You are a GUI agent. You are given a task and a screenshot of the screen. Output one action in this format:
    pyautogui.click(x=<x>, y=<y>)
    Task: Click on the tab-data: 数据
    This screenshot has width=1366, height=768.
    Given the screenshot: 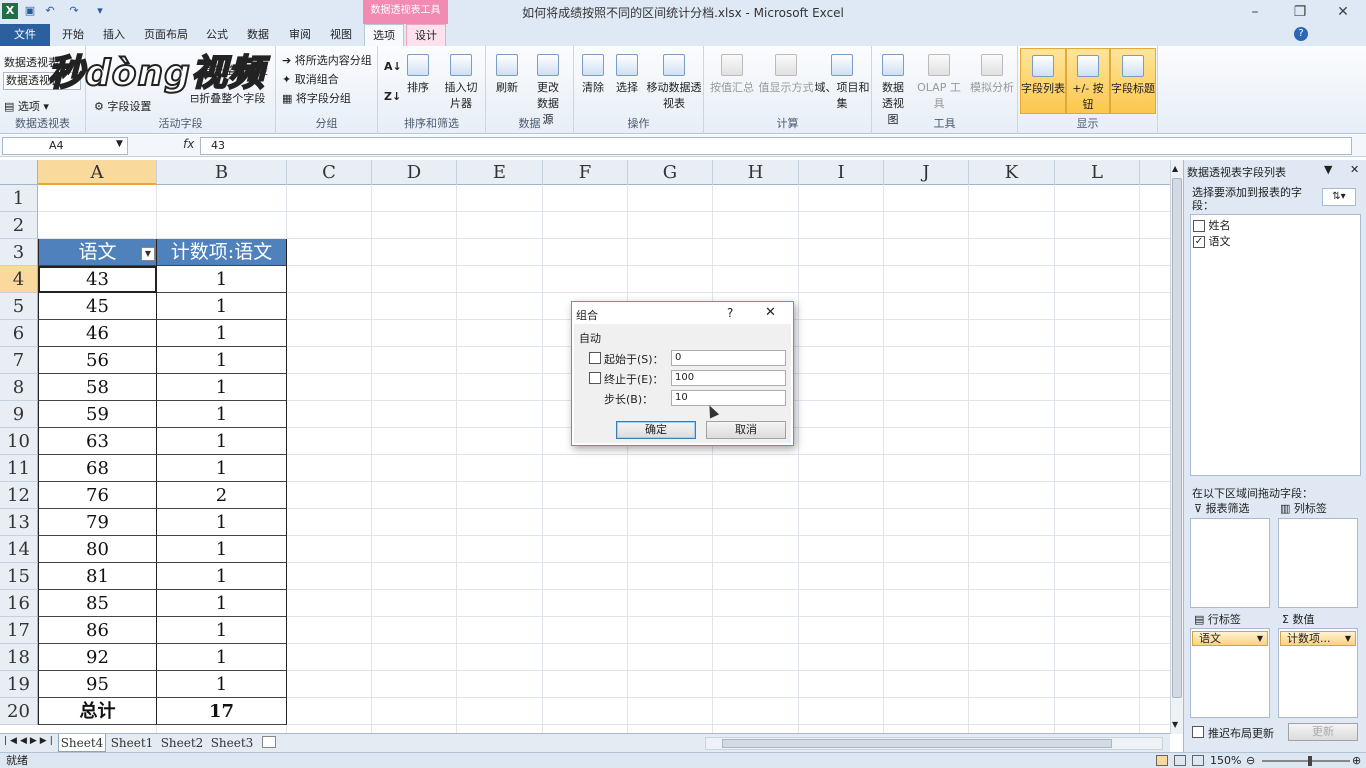 What is the action you would take?
    pyautogui.click(x=258, y=35)
    